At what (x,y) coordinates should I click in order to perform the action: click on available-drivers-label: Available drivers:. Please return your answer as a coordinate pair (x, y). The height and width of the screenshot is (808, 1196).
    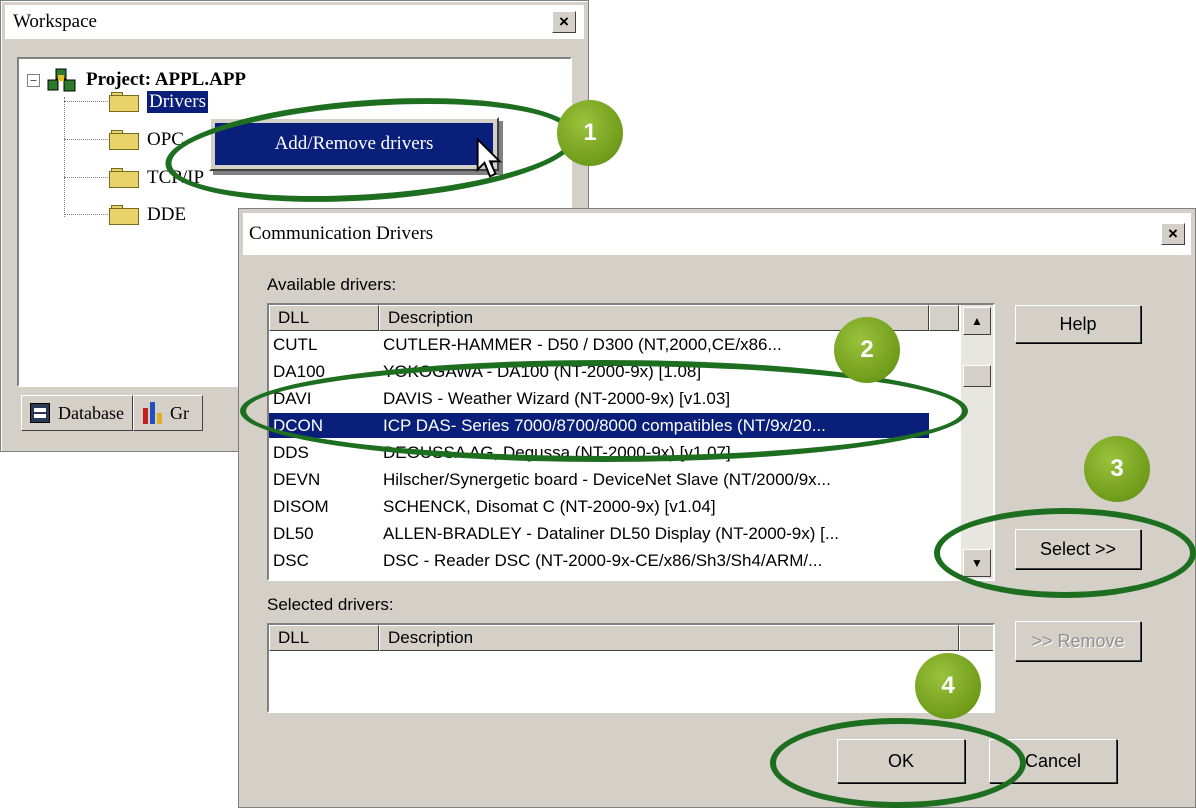
    Looking at the image, I should click on (332, 284).